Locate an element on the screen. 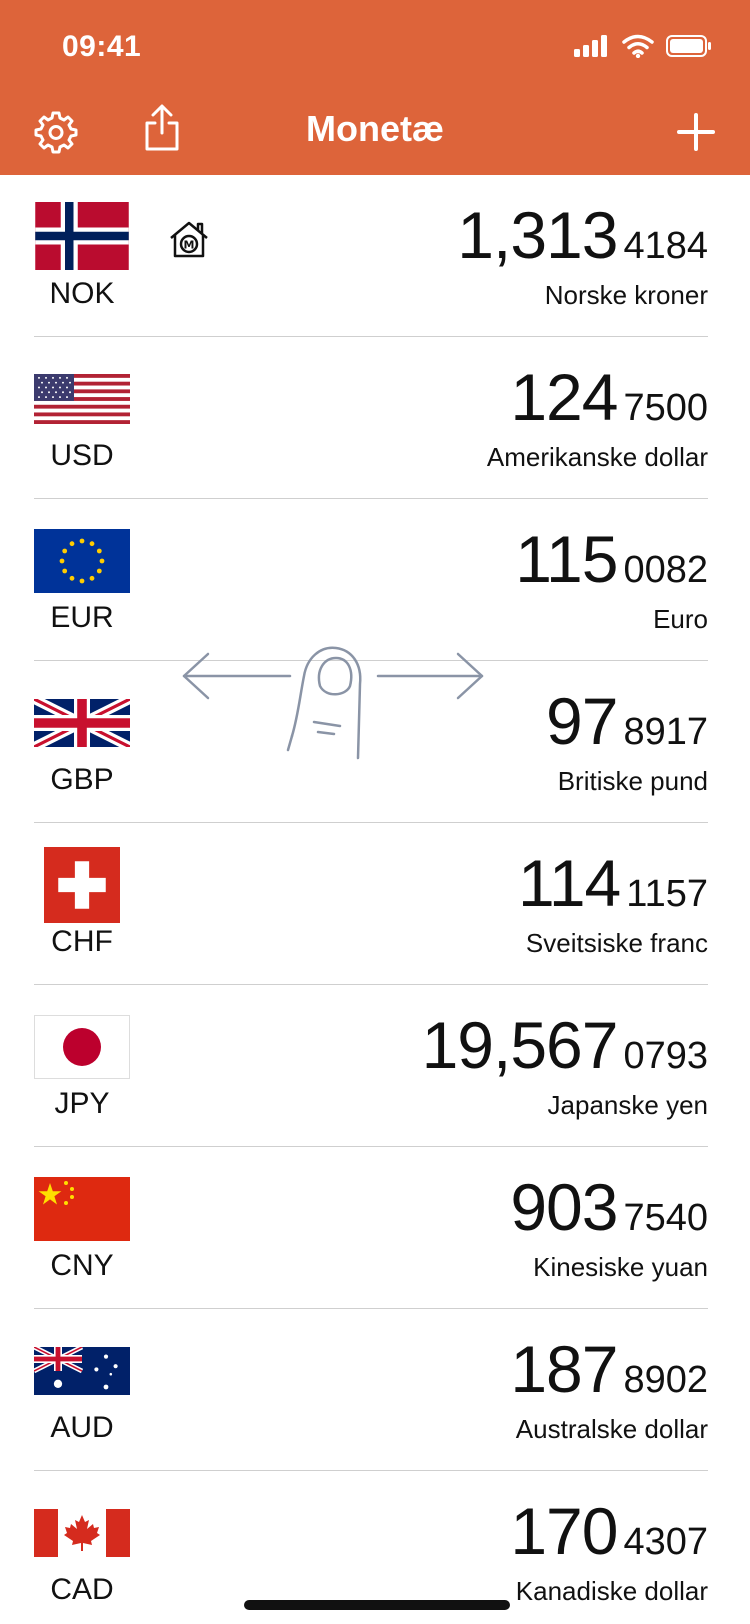  plus-icon is located at coordinates (696, 132).